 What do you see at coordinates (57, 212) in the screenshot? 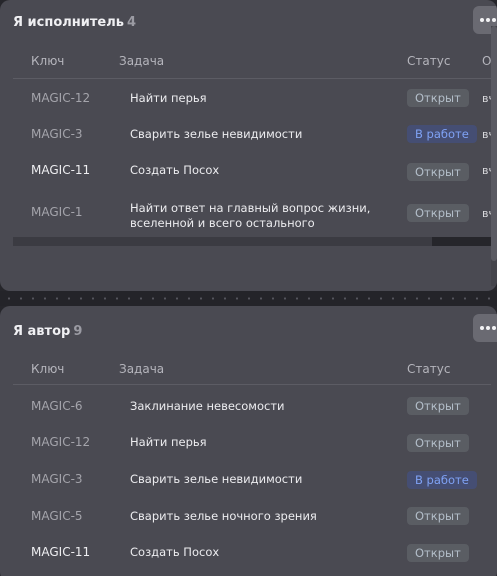
I see `issue-key-link: MAGIC-1` at bounding box center [57, 212].